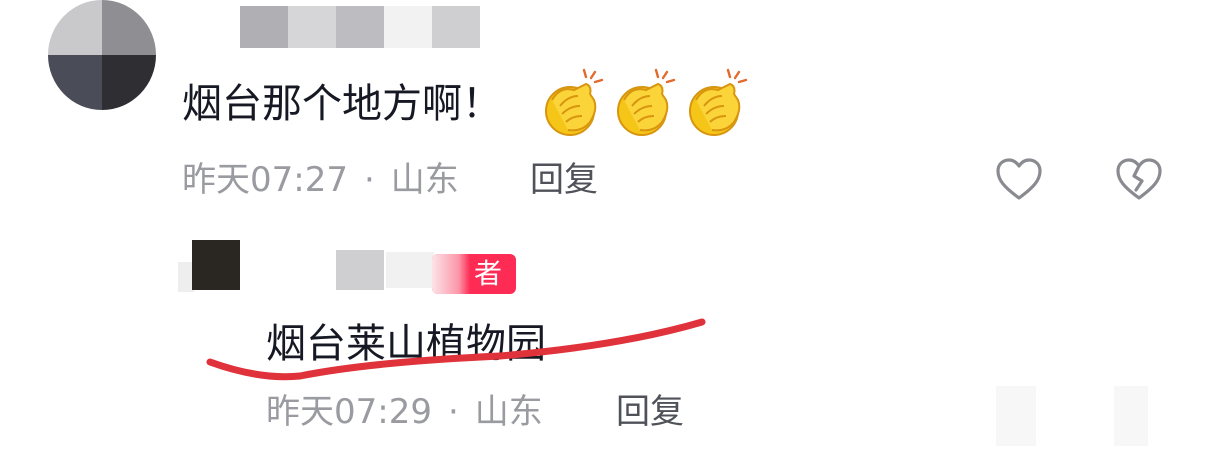 This screenshot has width=1220, height=453. Describe the element at coordinates (265, 180) in the screenshot. I see `comment-time: 昨天07:27` at that location.